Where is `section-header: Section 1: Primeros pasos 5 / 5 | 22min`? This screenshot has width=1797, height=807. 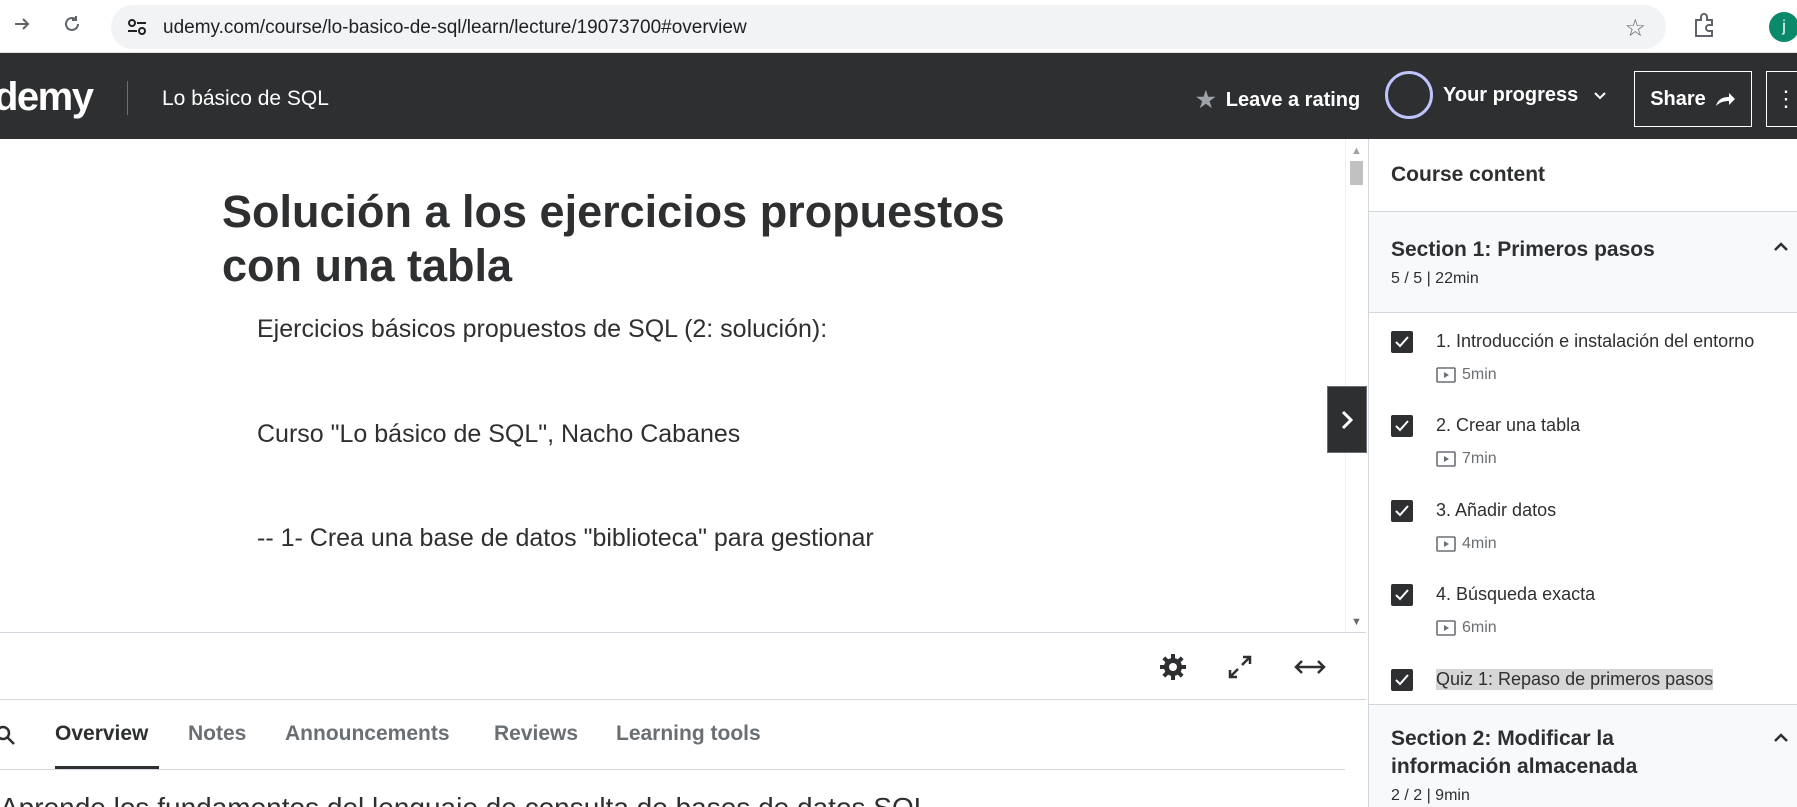
section-header: Section 1: Primeros pasos 5 / 5 | 22min is located at coordinates (1583, 262).